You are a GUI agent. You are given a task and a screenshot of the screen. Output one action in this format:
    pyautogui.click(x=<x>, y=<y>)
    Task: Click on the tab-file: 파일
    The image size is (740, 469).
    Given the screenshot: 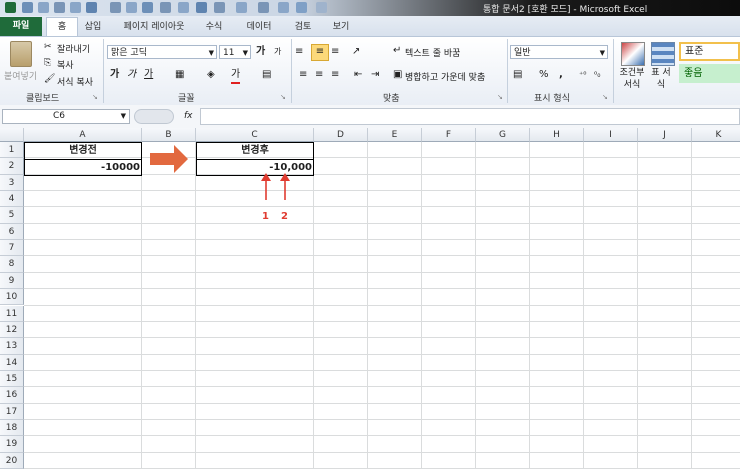 What is the action you would take?
    pyautogui.click(x=21, y=26)
    